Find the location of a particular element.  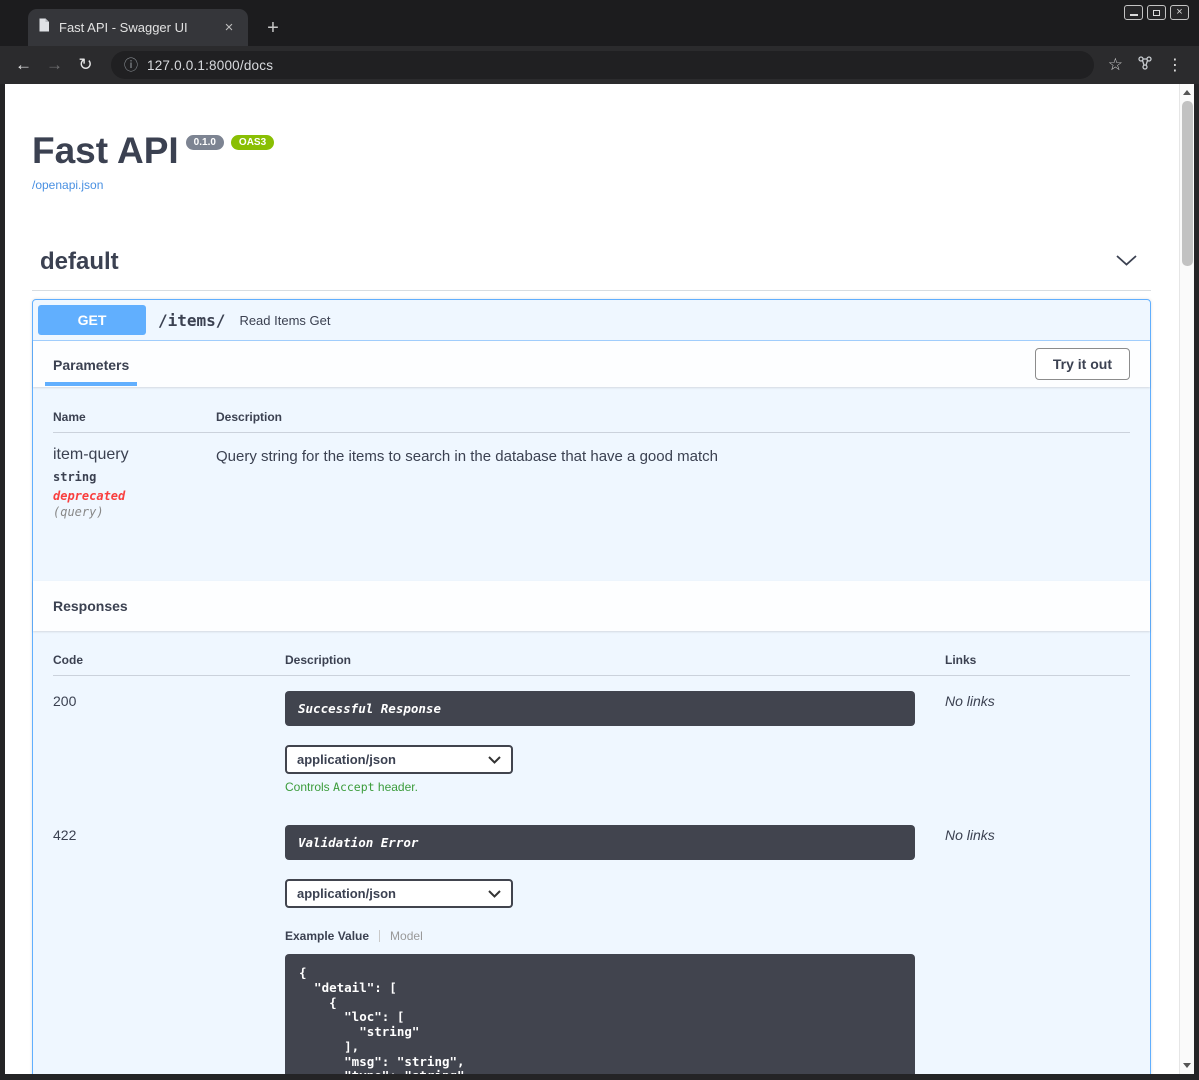

http-method-badge: GET is located at coordinates (92, 320).